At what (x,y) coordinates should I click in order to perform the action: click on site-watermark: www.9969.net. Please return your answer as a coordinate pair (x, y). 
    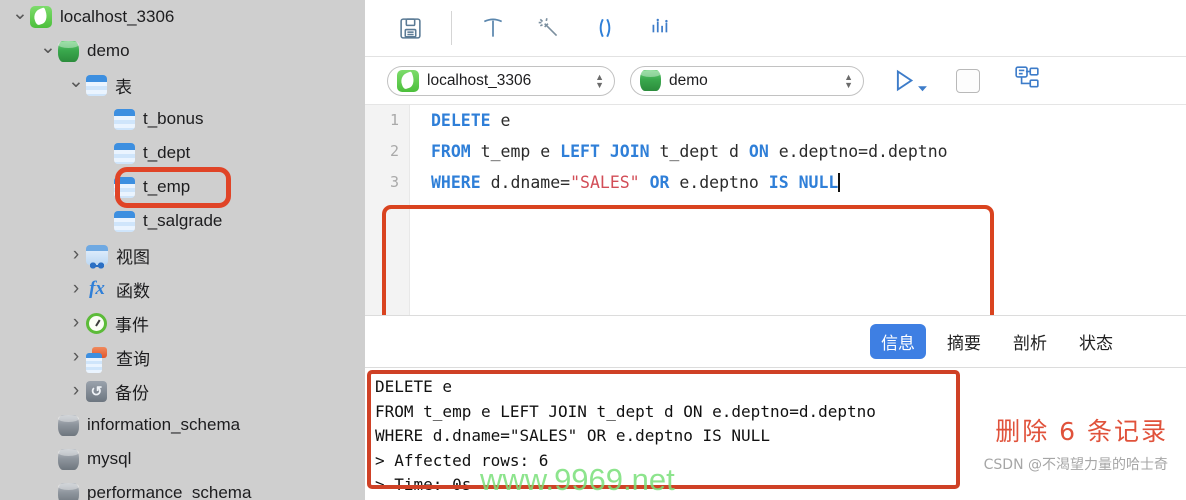
    Looking at the image, I should click on (577, 479).